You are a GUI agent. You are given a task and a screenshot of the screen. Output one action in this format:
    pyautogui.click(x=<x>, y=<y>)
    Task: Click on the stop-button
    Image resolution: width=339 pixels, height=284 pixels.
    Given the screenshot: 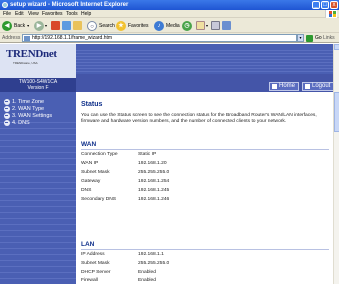 What is the action you would take?
    pyautogui.click(x=55, y=25)
    